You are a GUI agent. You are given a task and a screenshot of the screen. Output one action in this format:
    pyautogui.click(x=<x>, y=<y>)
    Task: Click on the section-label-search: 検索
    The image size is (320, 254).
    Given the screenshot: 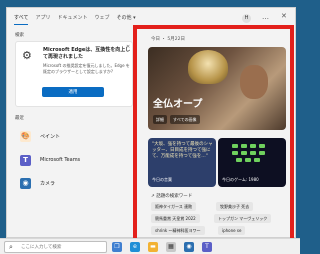 What is the action you would take?
    pyautogui.click(x=19, y=35)
    